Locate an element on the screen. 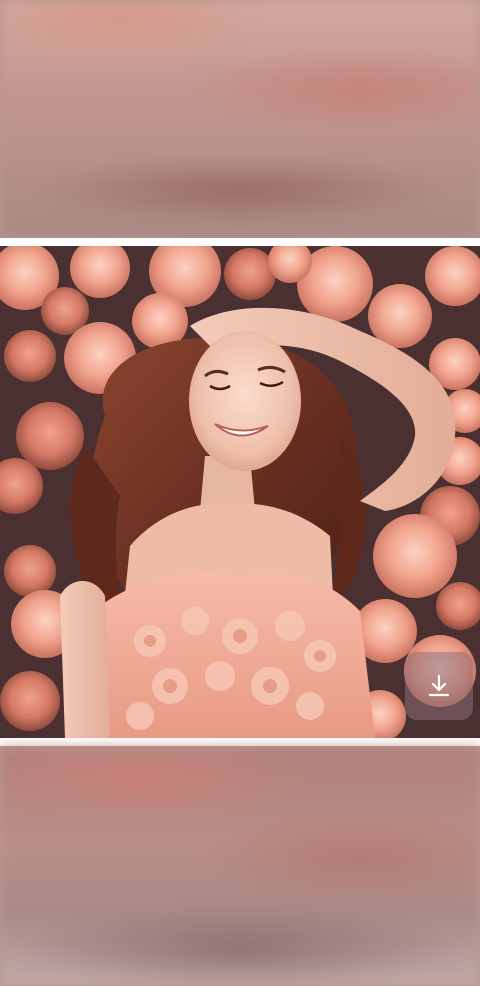 This screenshot has width=480, height=986. download-icon is located at coordinates (439, 685).